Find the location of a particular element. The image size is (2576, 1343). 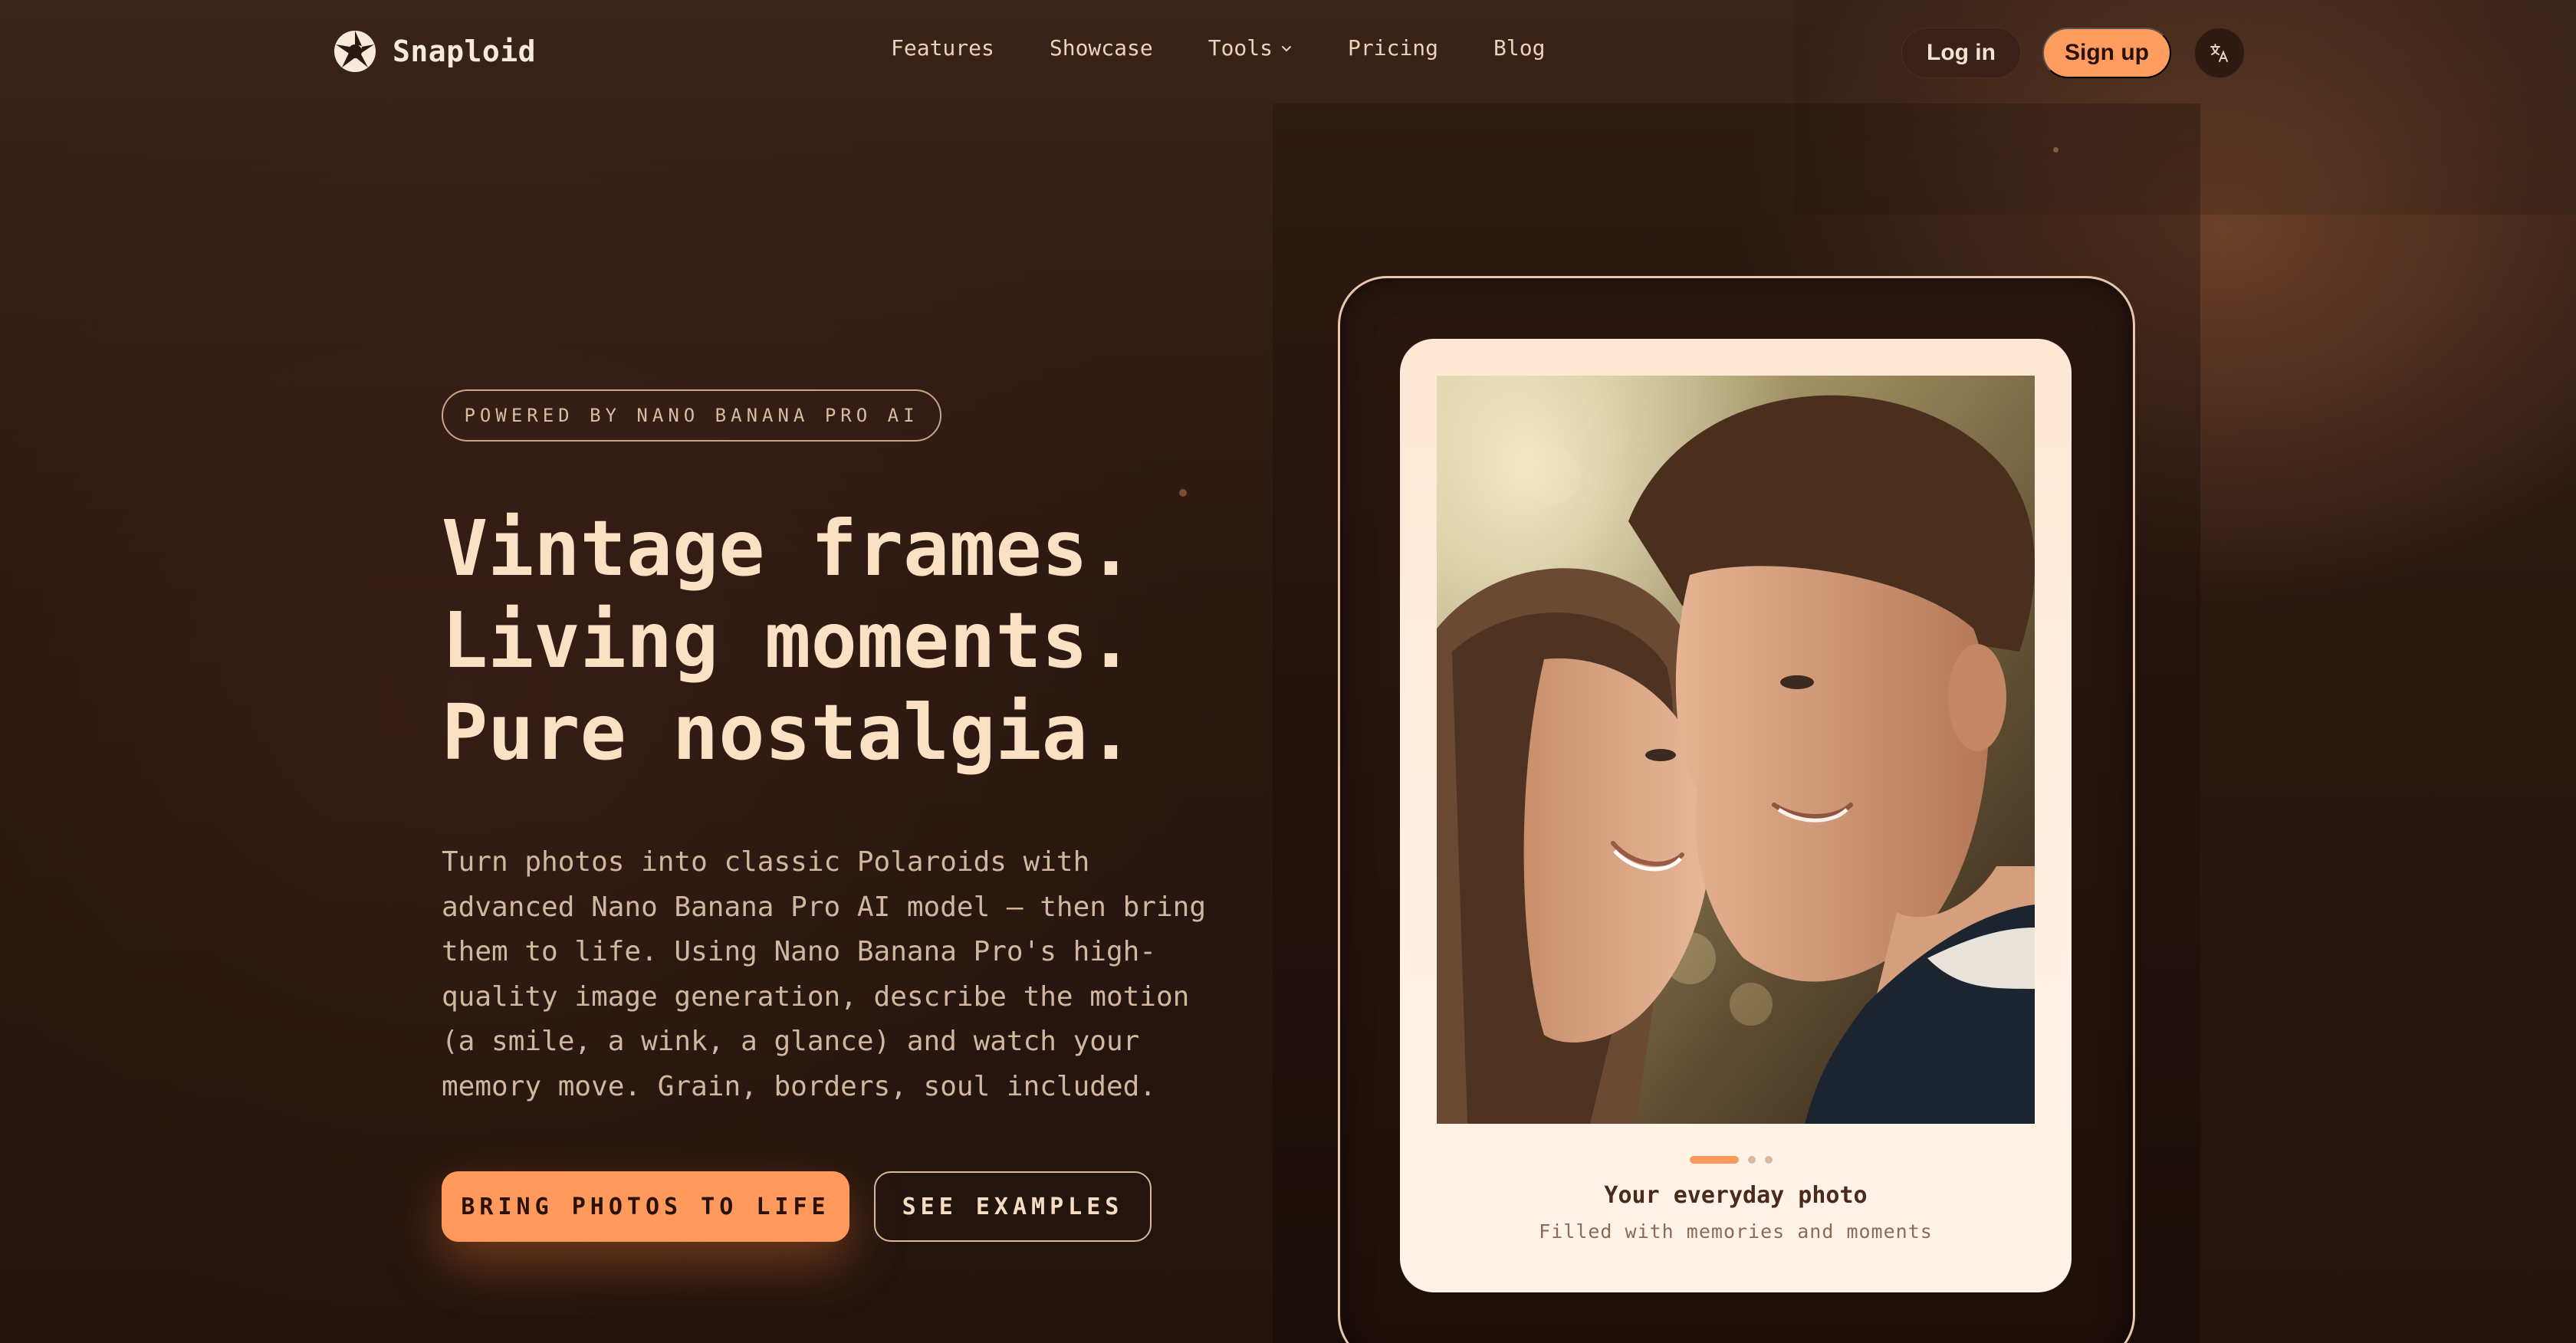

see-examples-button: SEE EXAMPLES is located at coordinates (1013, 1207).